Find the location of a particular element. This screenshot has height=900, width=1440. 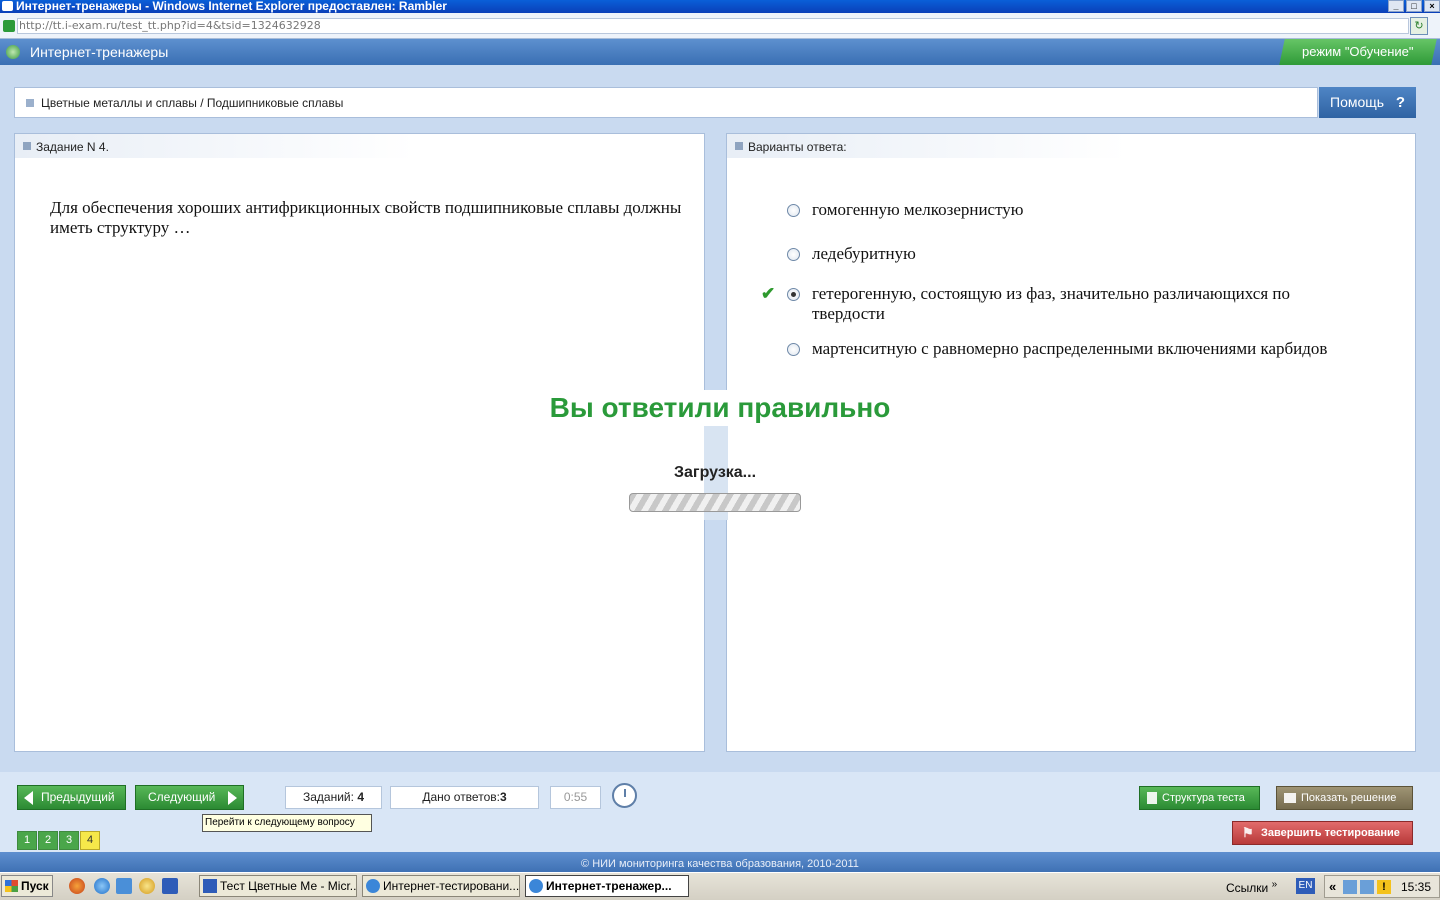

answer-text: ледебуритную is located at coordinates (864, 253).